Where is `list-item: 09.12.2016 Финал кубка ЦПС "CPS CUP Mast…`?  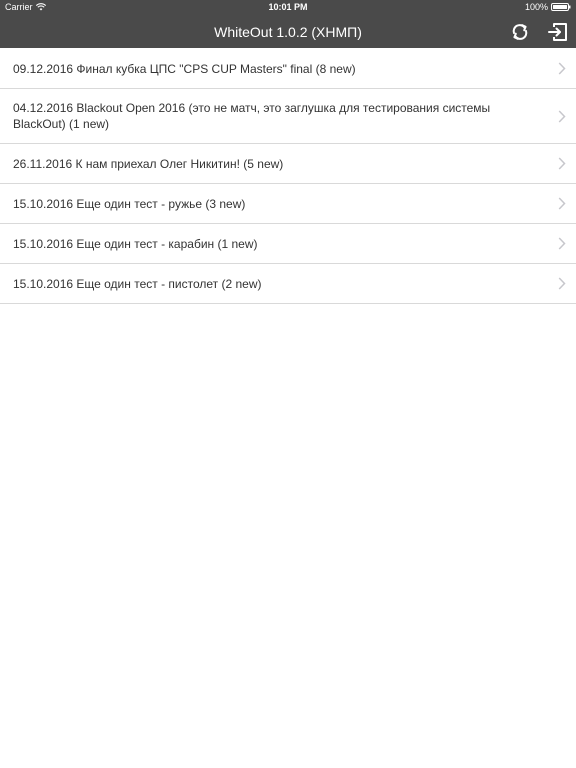
list-item: 09.12.2016 Финал кубка ЦПС "CPS CUP Mast… is located at coordinates (288, 69).